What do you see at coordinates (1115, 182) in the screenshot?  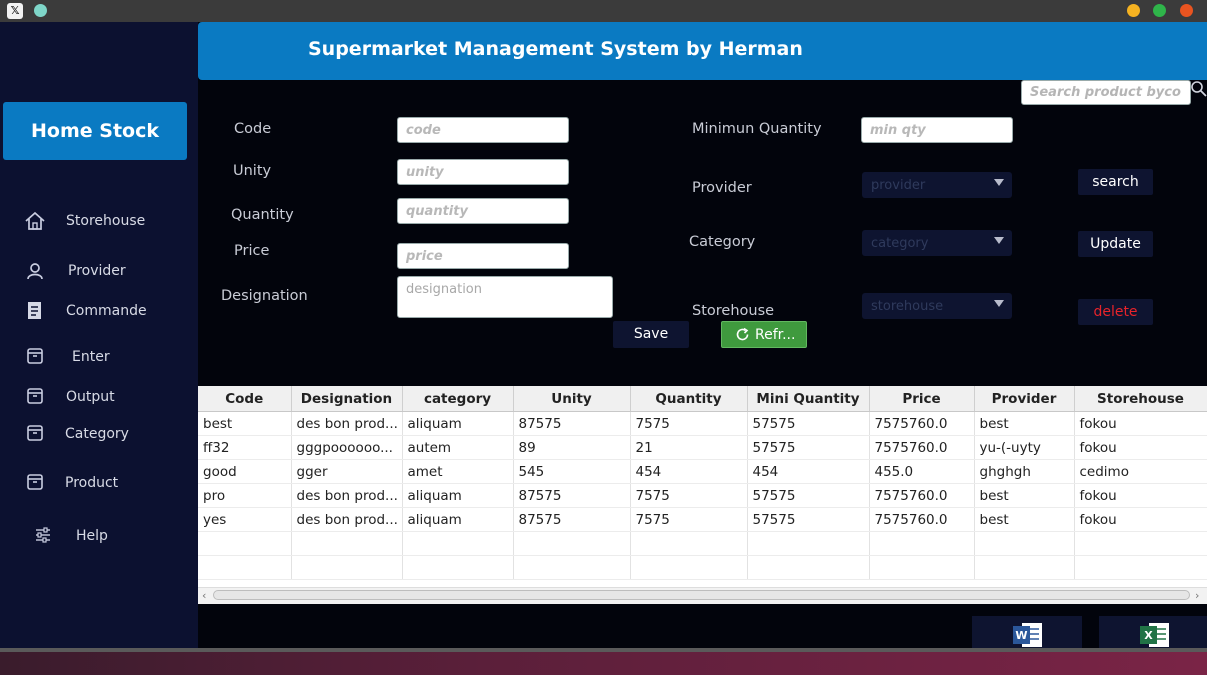 I see `search-button: search` at bounding box center [1115, 182].